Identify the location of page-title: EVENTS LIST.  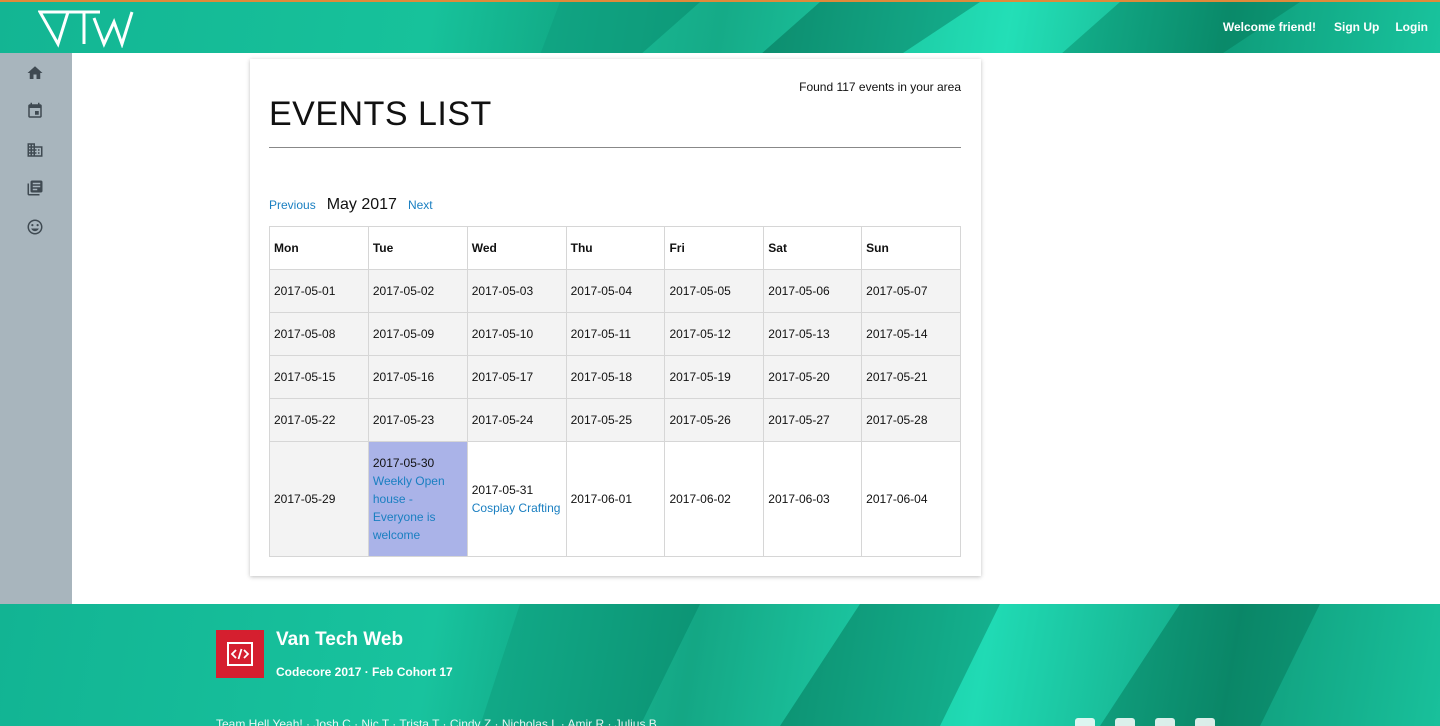
(380, 114).